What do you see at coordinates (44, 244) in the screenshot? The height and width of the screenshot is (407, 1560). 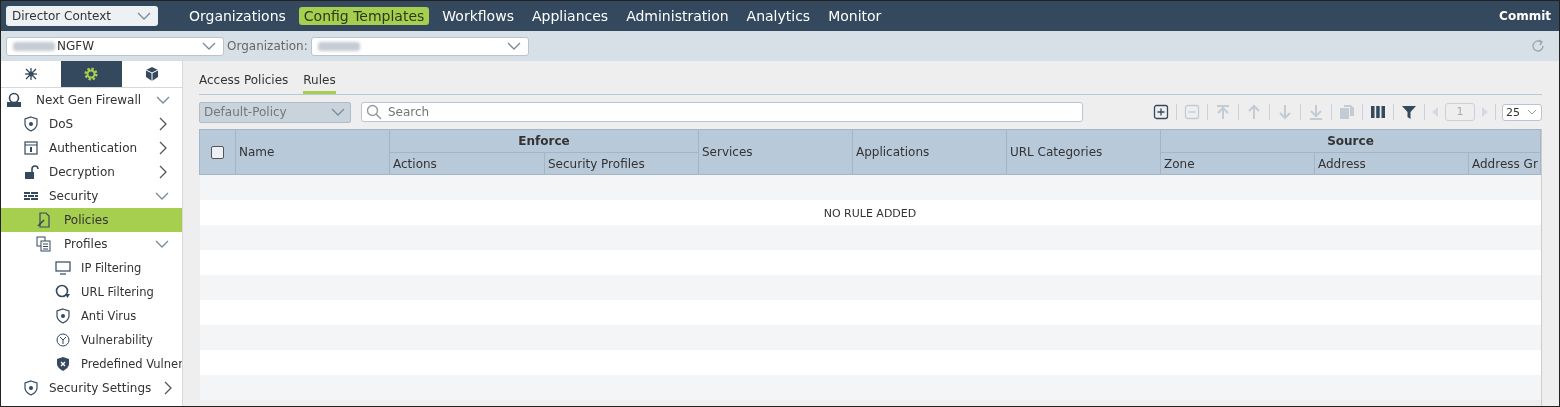 I see `documents-icon` at bounding box center [44, 244].